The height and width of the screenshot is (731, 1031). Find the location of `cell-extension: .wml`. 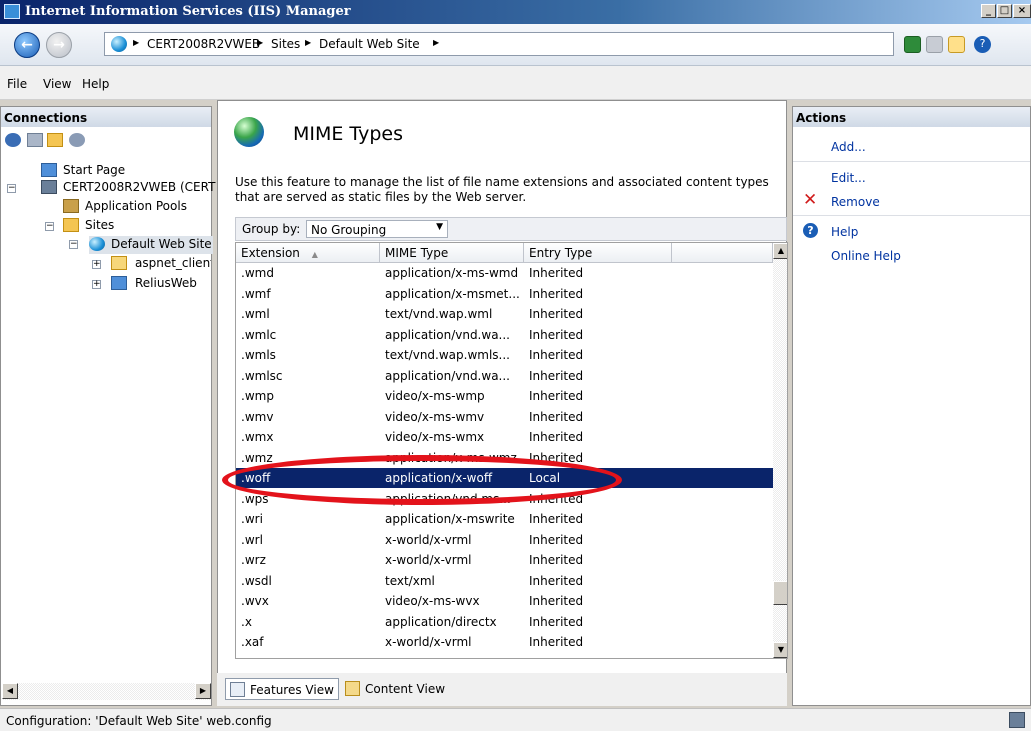

cell-extension: .wml is located at coordinates (255, 314).